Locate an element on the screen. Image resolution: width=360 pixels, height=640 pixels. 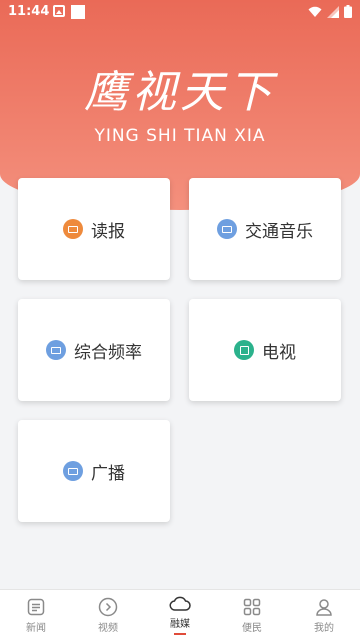
status-bar: 11:44 is located at coordinates (180, 12).